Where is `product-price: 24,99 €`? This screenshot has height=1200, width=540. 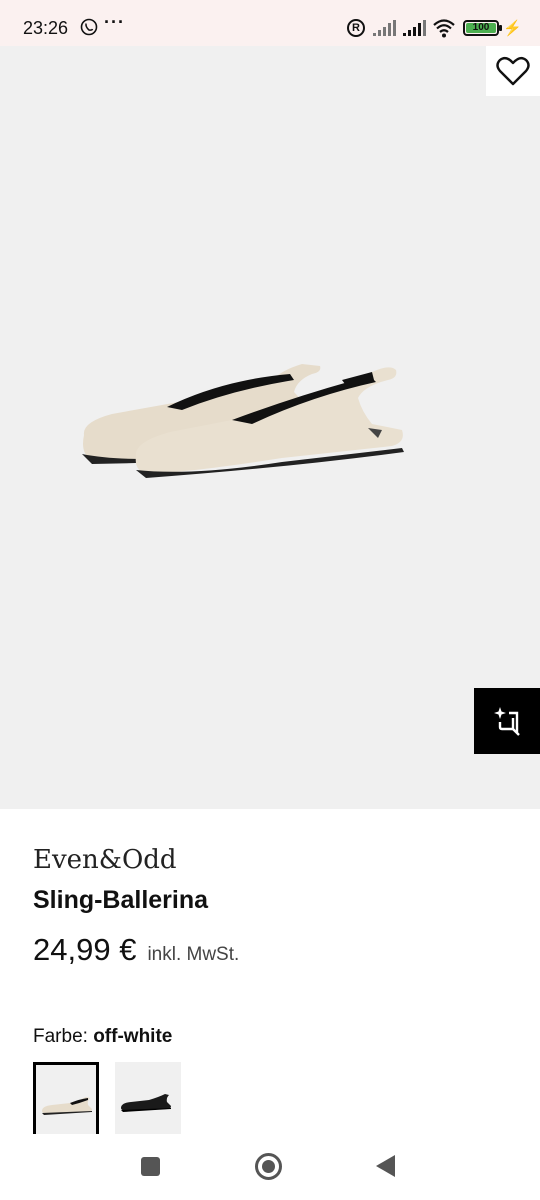
product-price: 24,99 € is located at coordinates (85, 949).